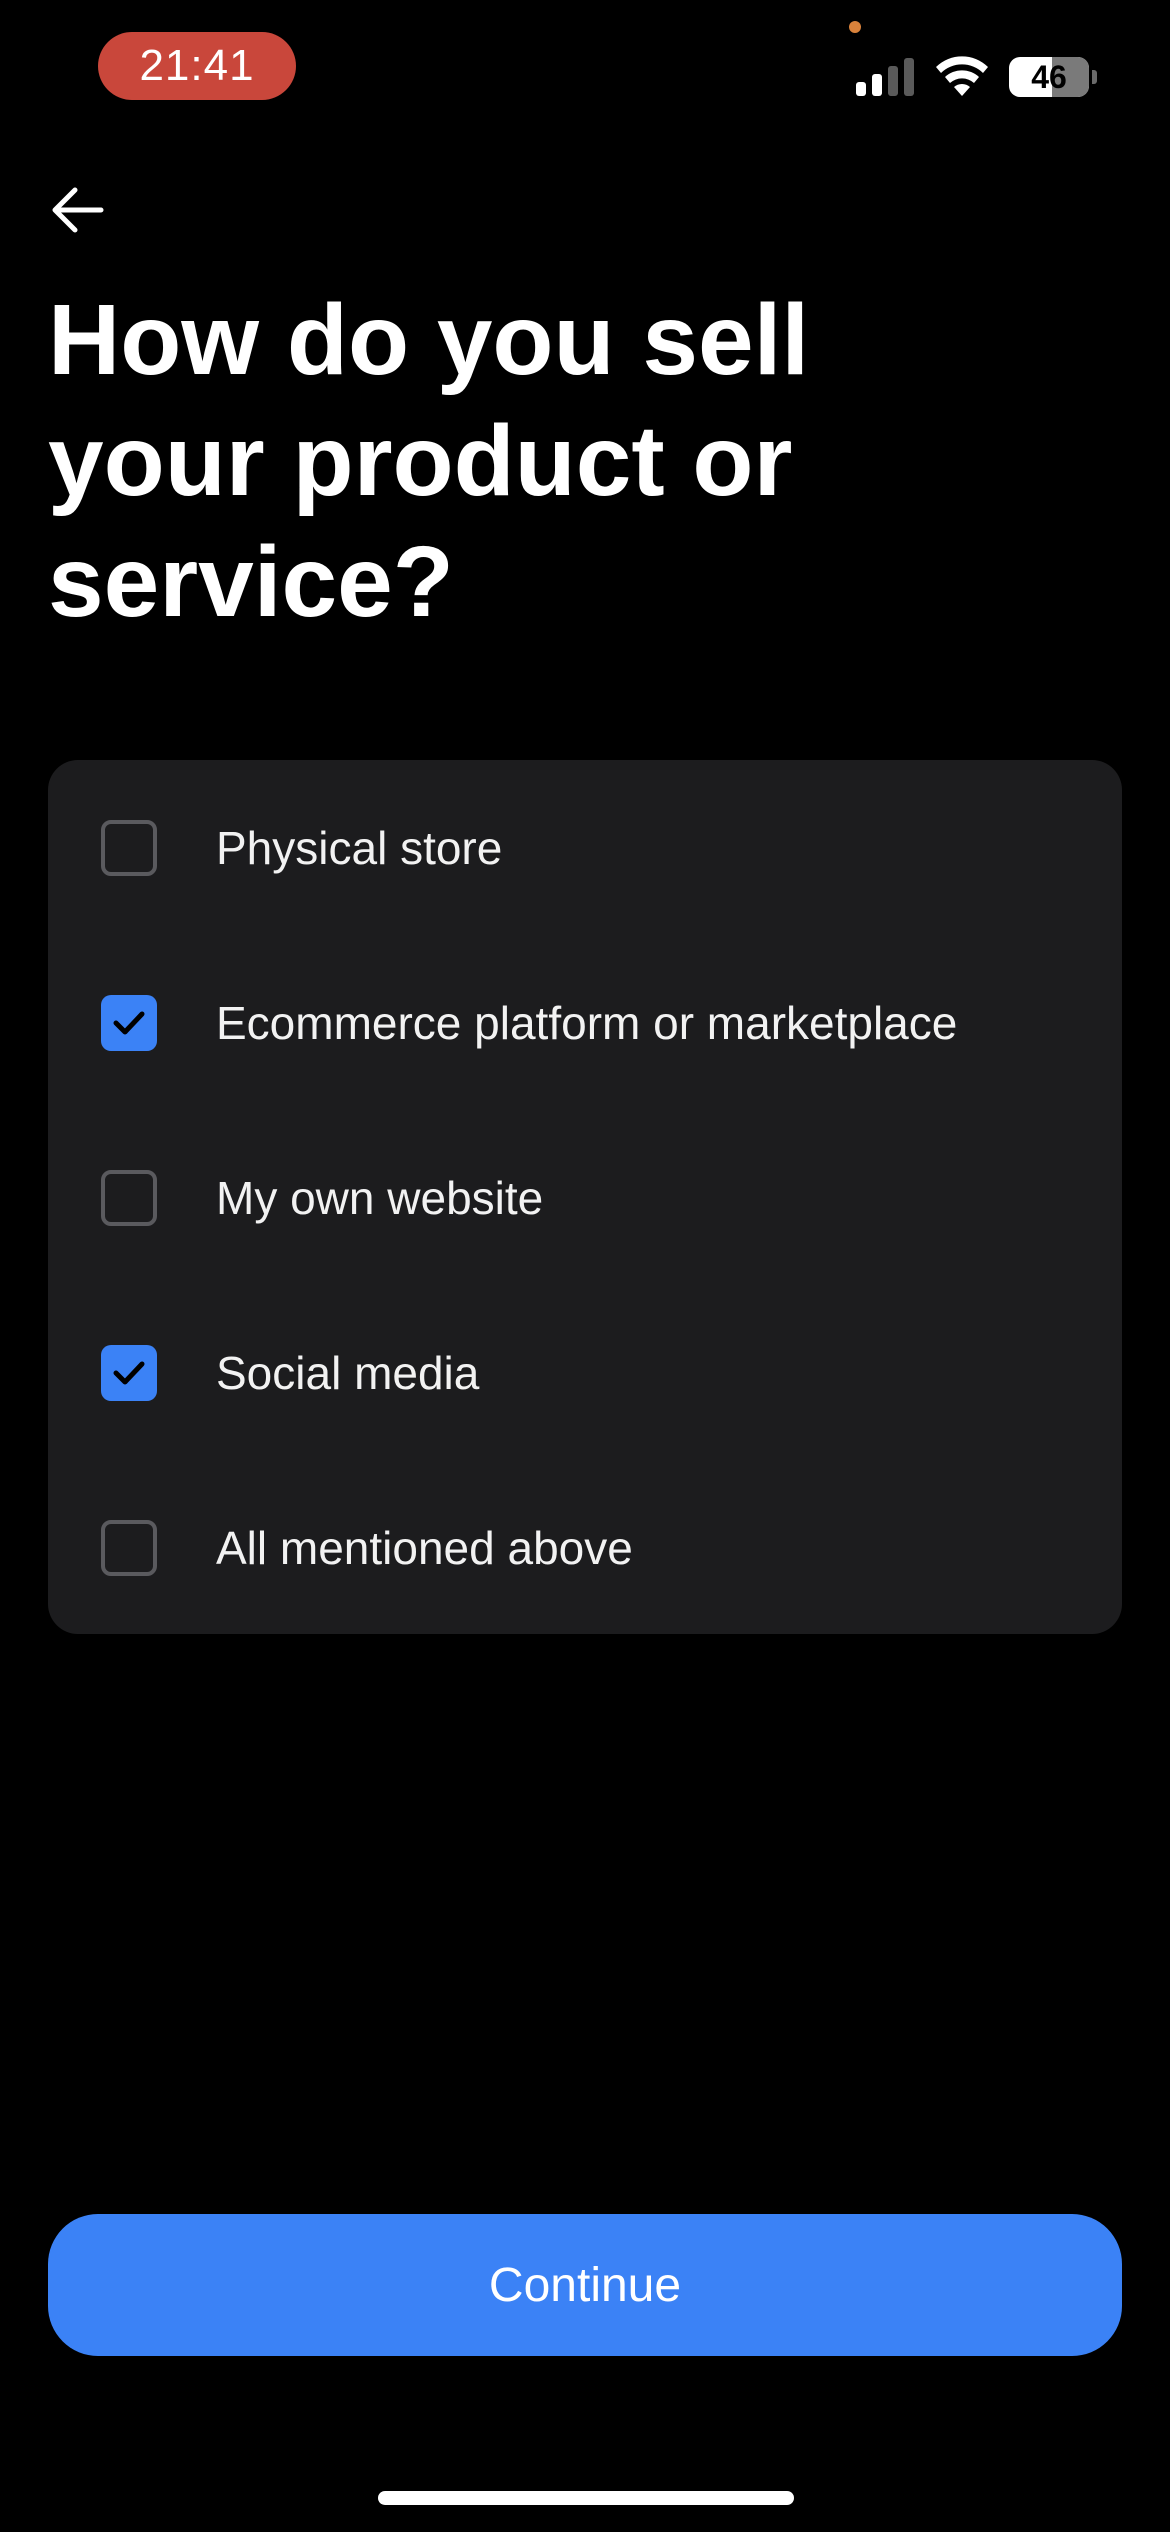 The image size is (1170, 2532). Describe the element at coordinates (348, 1373) in the screenshot. I see `option-label: Social media` at that location.